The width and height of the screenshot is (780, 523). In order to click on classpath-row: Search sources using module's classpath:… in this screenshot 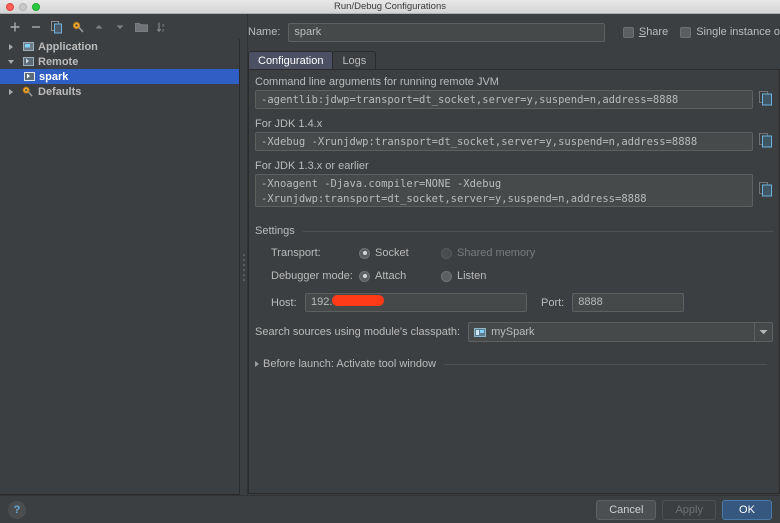, I will do `click(514, 332)`.